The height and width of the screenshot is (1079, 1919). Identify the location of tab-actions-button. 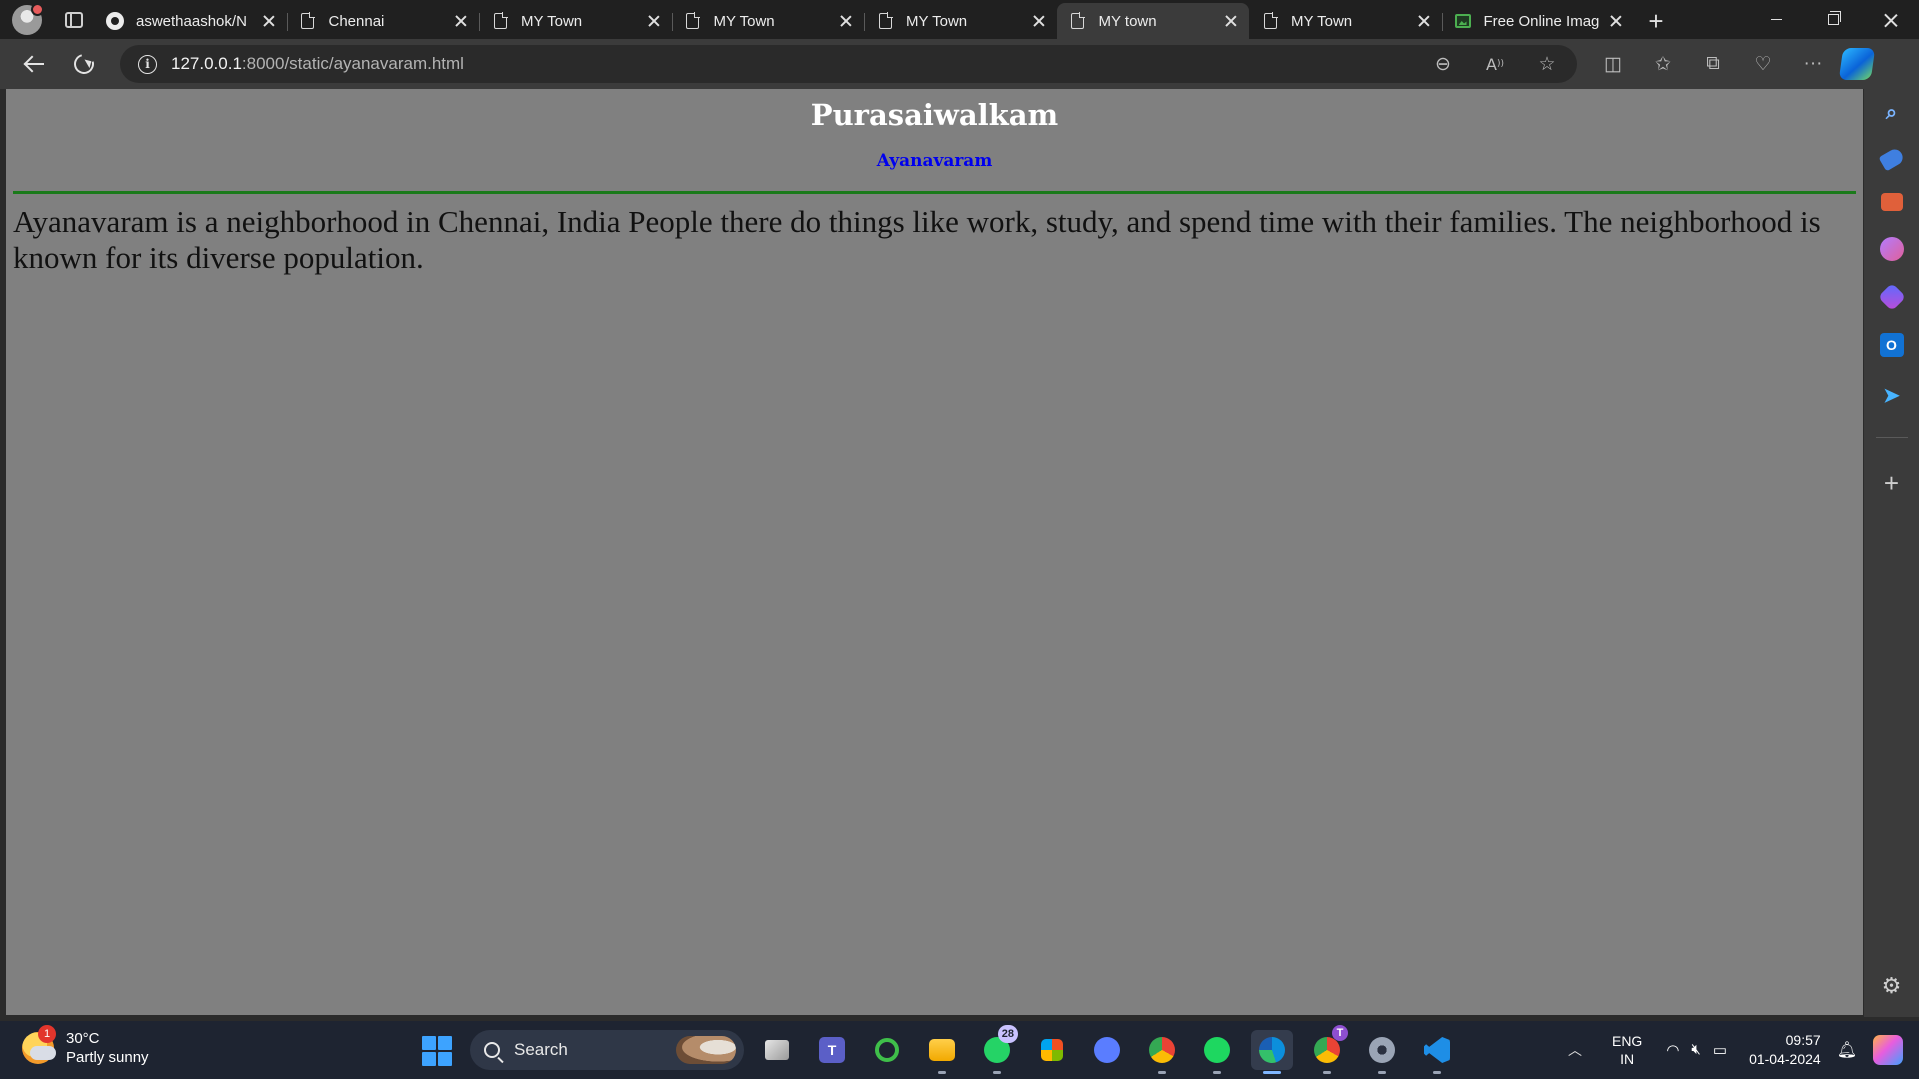
(74, 19).